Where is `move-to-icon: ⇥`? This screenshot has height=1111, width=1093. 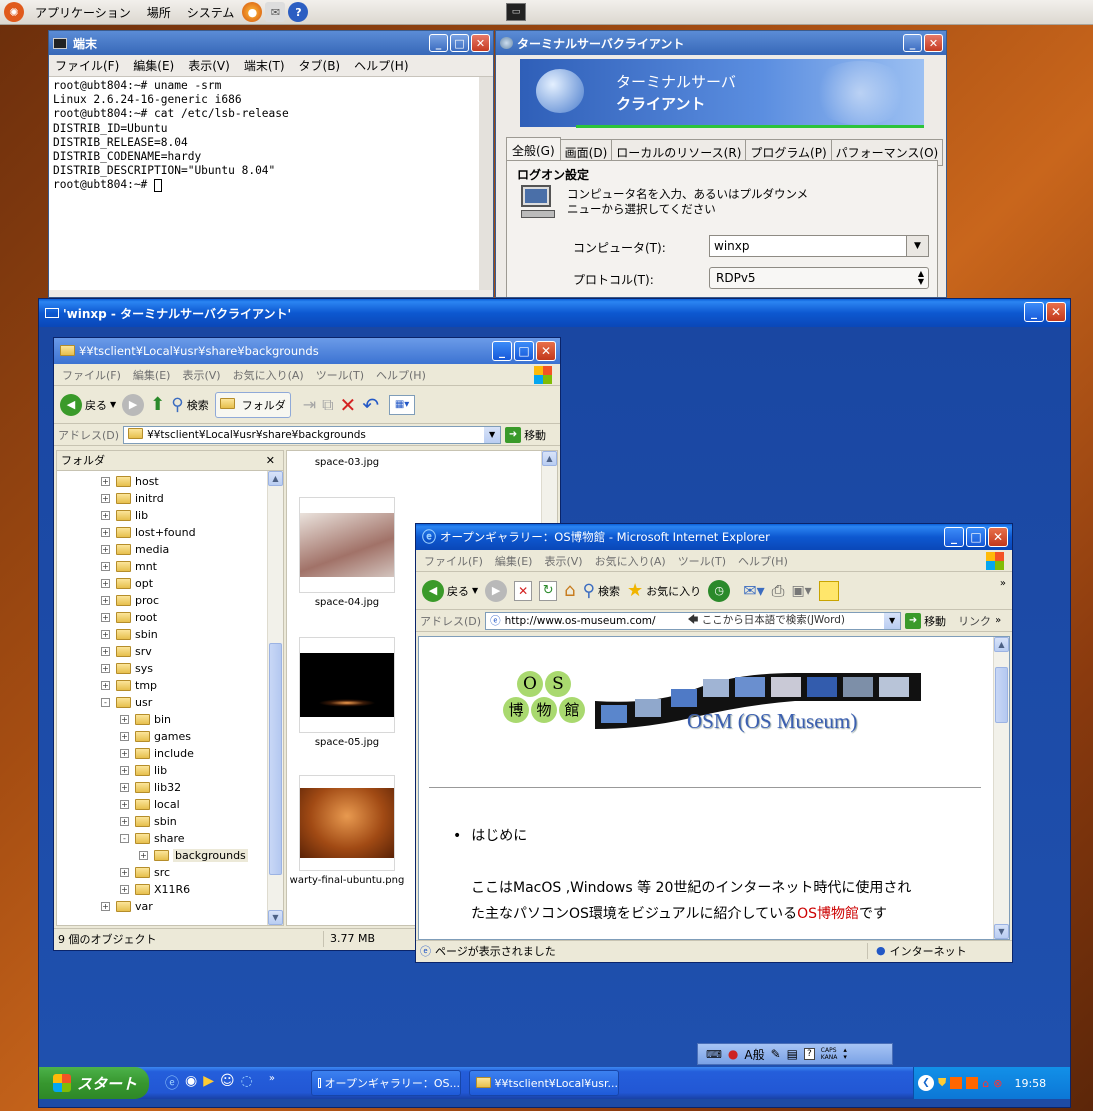 move-to-icon: ⇥ is located at coordinates (309, 404).